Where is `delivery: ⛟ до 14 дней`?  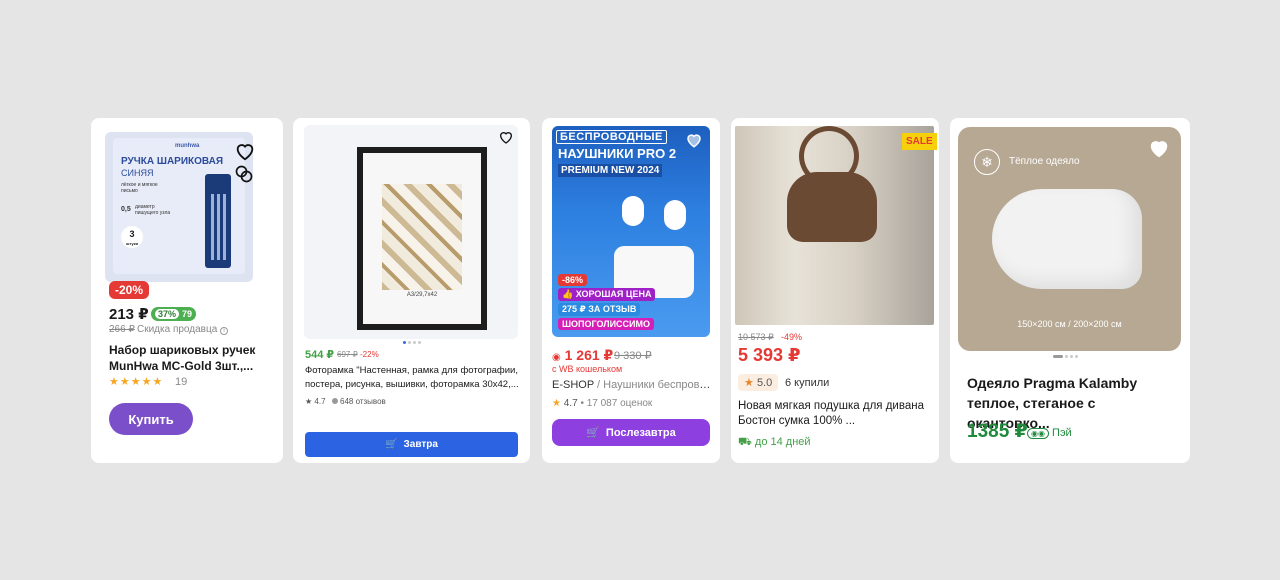 delivery: ⛟ до 14 дней is located at coordinates (774, 443).